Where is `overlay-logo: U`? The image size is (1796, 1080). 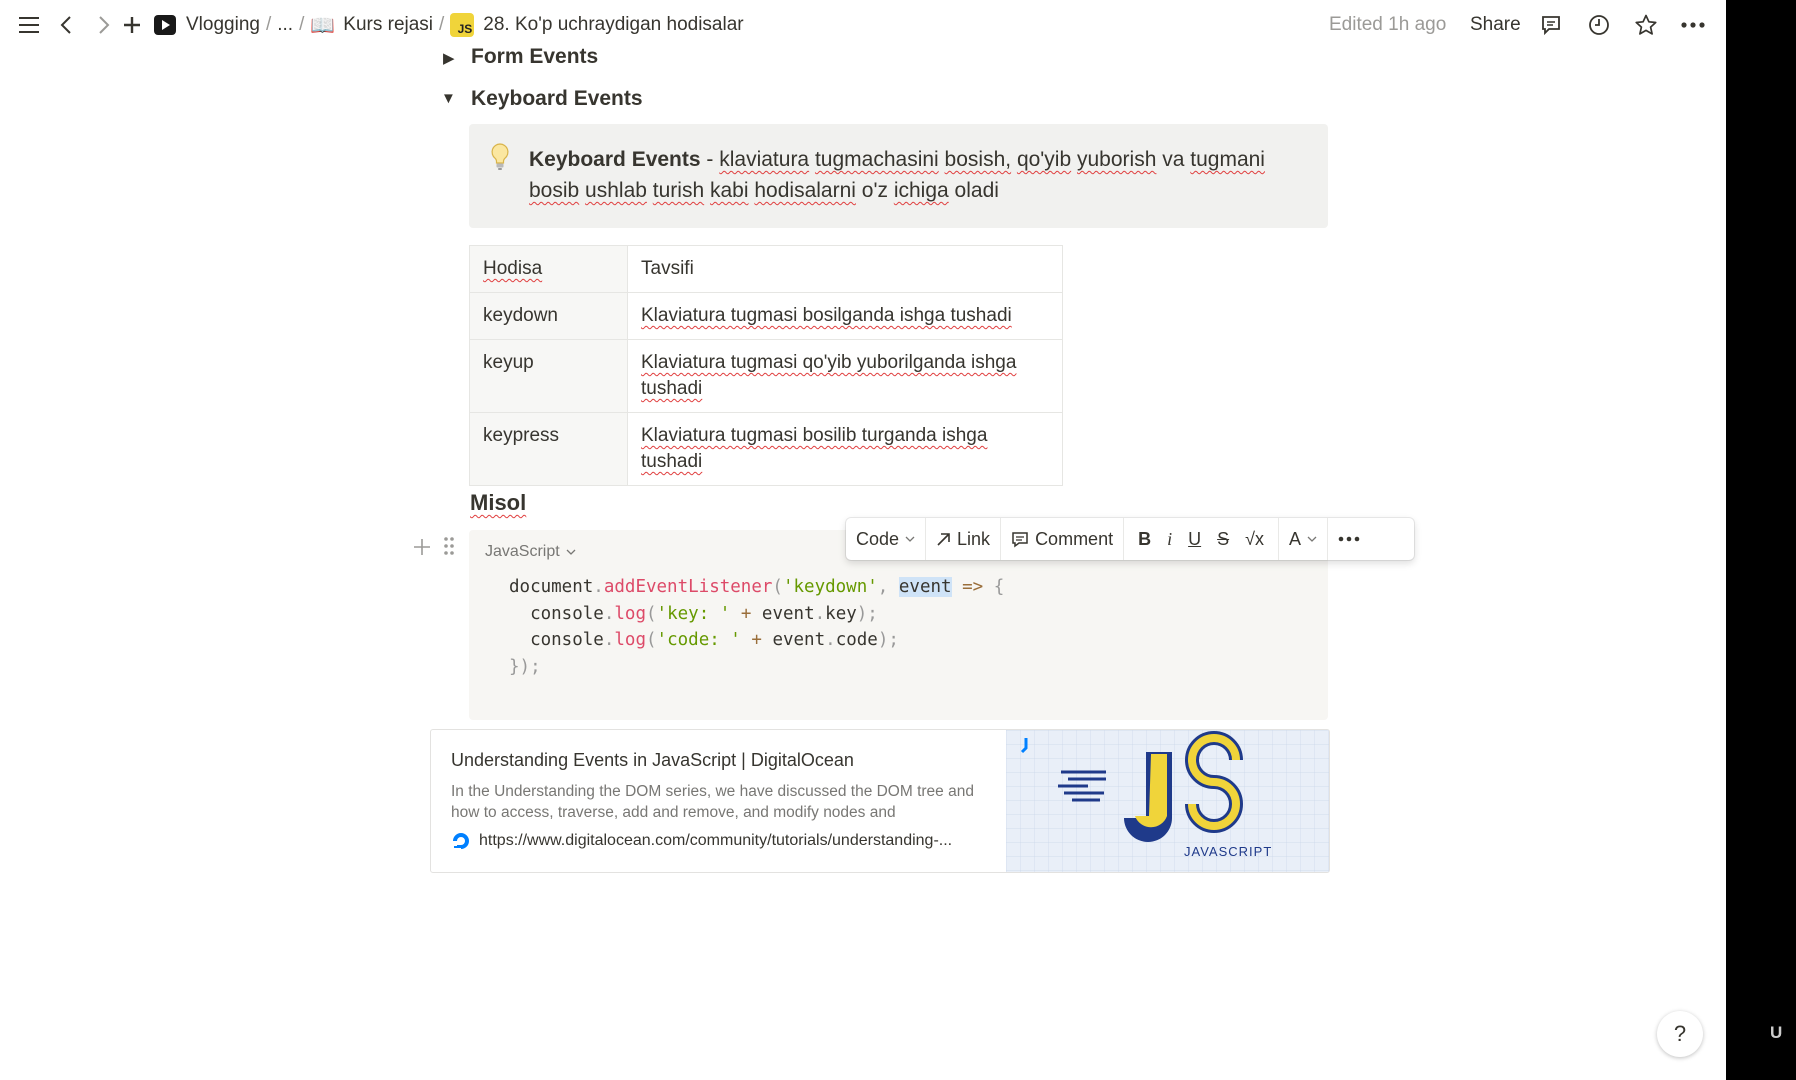
overlay-logo: U is located at coordinates (1776, 1032).